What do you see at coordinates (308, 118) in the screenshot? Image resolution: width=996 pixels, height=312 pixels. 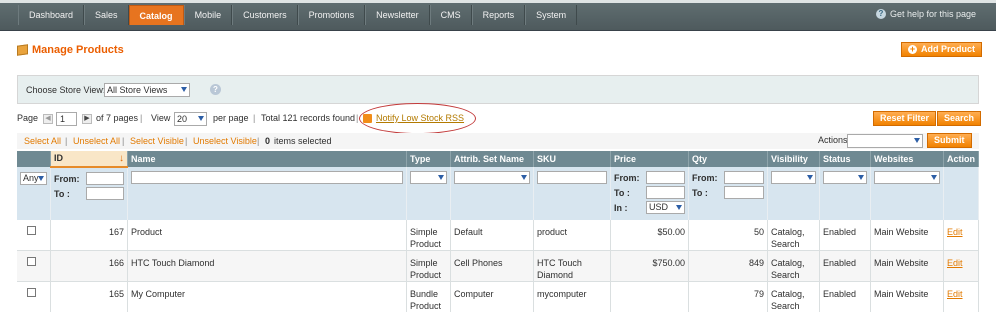 I see `total-records: Total 121 records found` at bounding box center [308, 118].